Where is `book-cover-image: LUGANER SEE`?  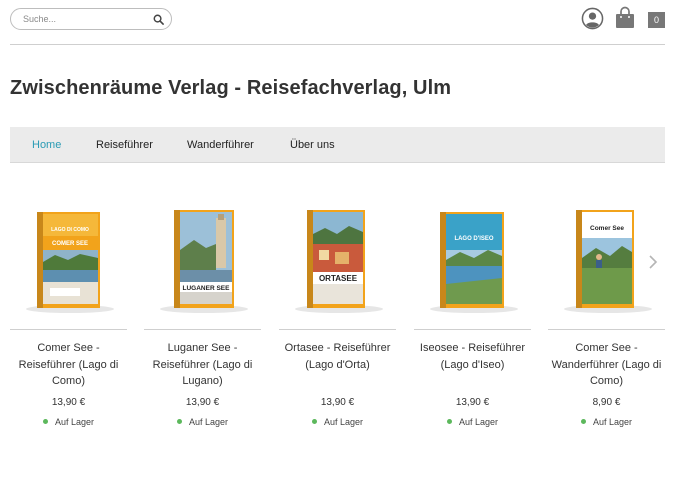
book-cover-image: LUGANER SEE is located at coordinates (204, 261).